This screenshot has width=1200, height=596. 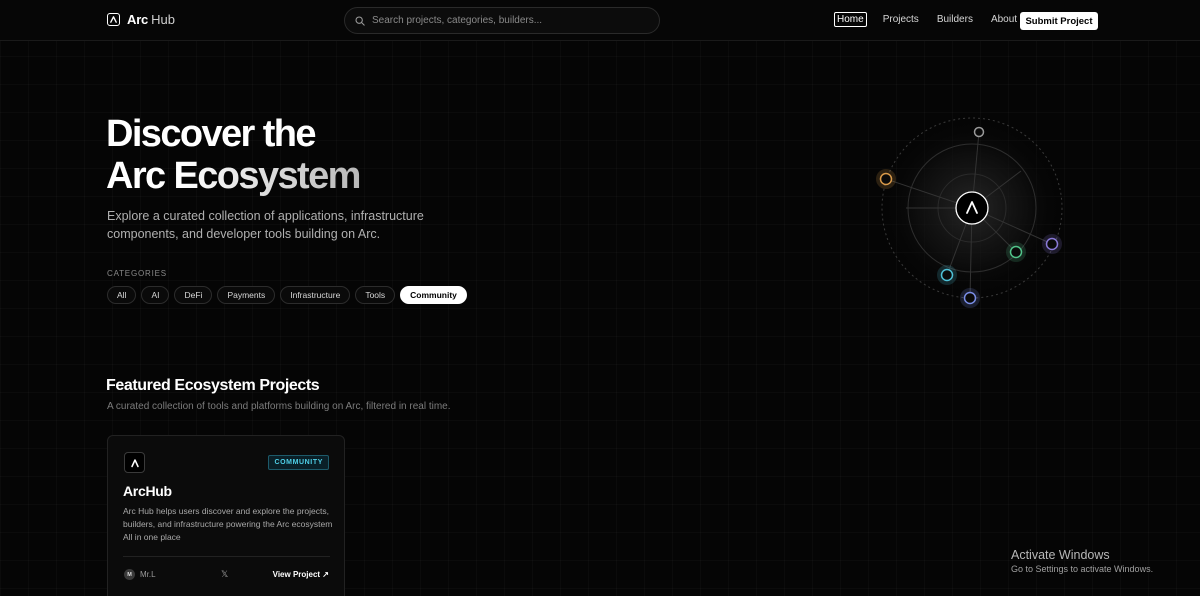 I want to click on nav-link-projects: Projects, so click(x=901, y=19).